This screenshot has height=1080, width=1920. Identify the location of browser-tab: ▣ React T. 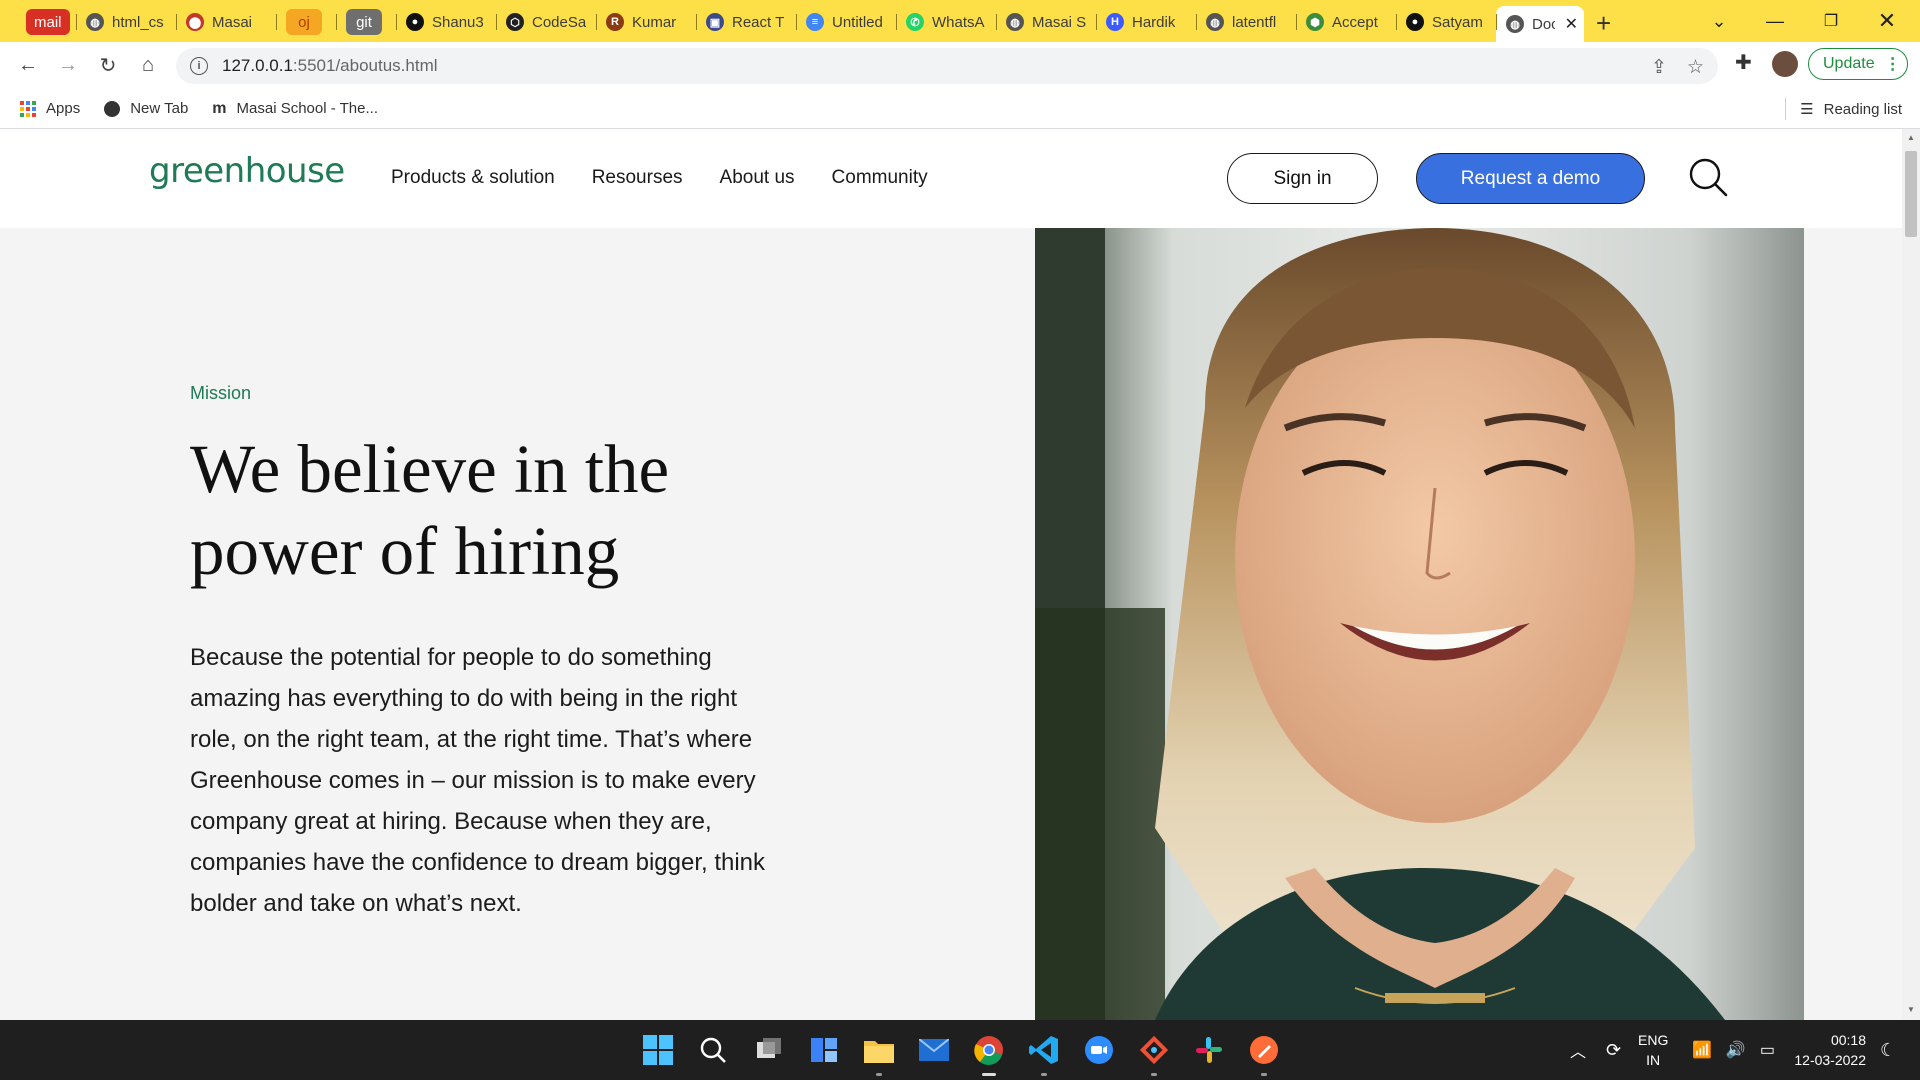
(746, 22).